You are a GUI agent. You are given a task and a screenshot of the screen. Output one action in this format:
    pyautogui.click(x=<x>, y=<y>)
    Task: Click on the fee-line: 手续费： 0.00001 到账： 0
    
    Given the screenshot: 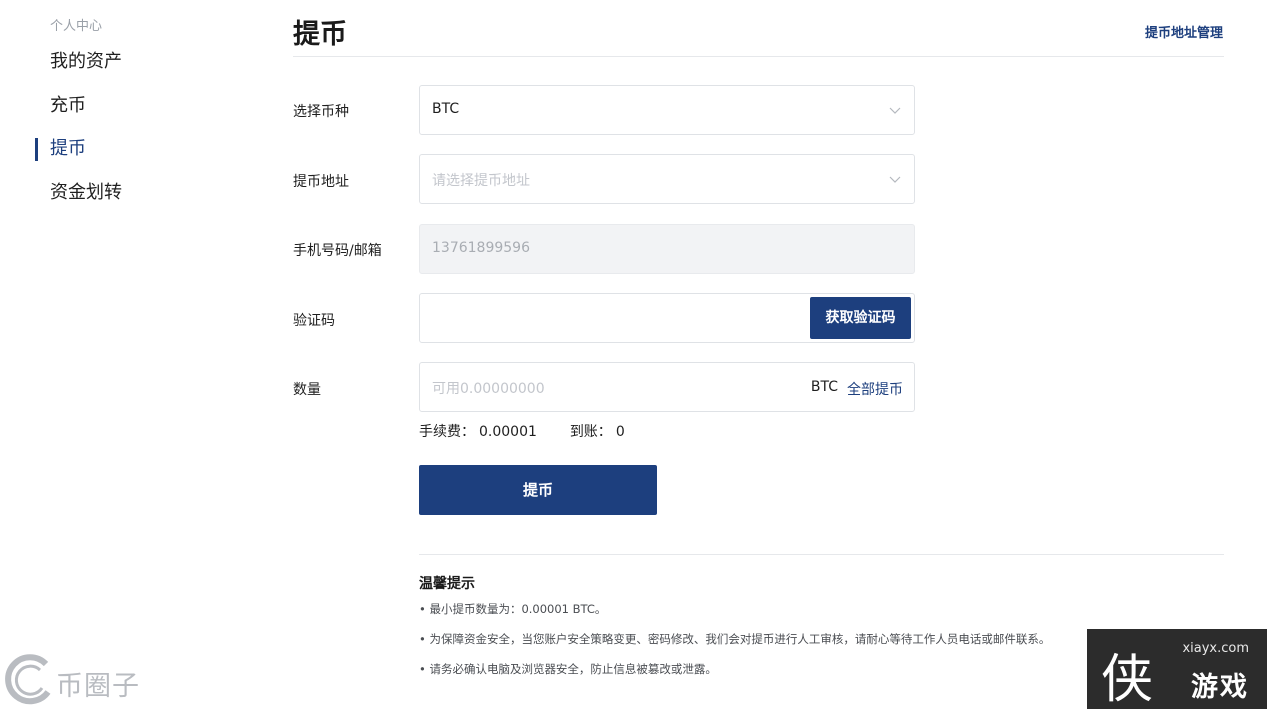 What is the action you would take?
    pyautogui.click(x=524, y=431)
    